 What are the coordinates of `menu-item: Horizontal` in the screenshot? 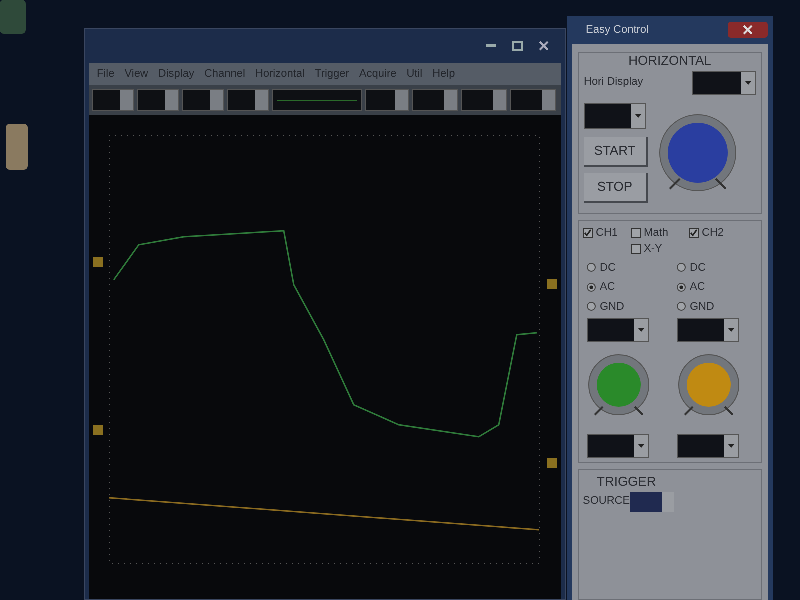 It's located at (280, 74).